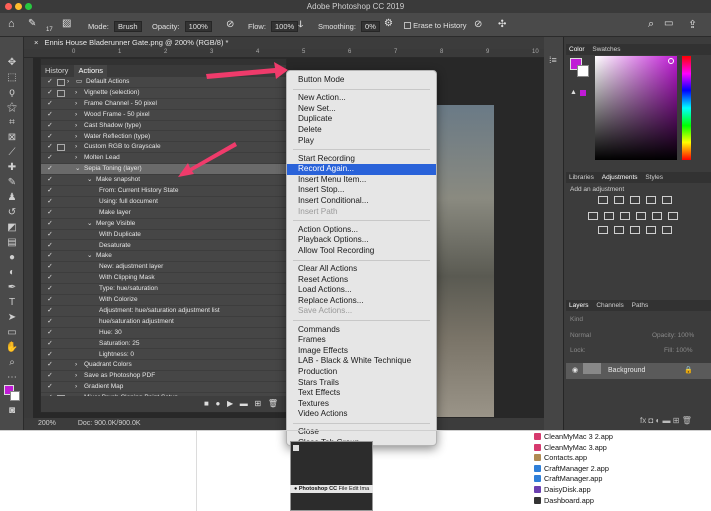 The height and width of the screenshot is (511, 711). What do you see at coordinates (300, 24) in the screenshot?
I see `airbrush-icon: ↆ` at bounding box center [300, 24].